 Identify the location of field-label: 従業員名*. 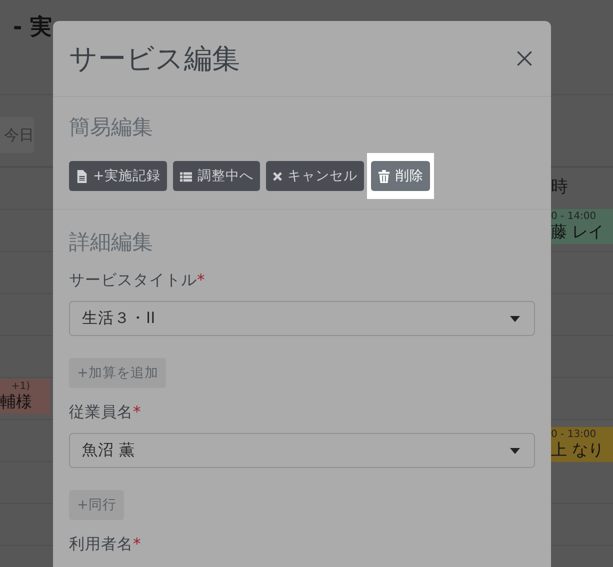
(105, 412).